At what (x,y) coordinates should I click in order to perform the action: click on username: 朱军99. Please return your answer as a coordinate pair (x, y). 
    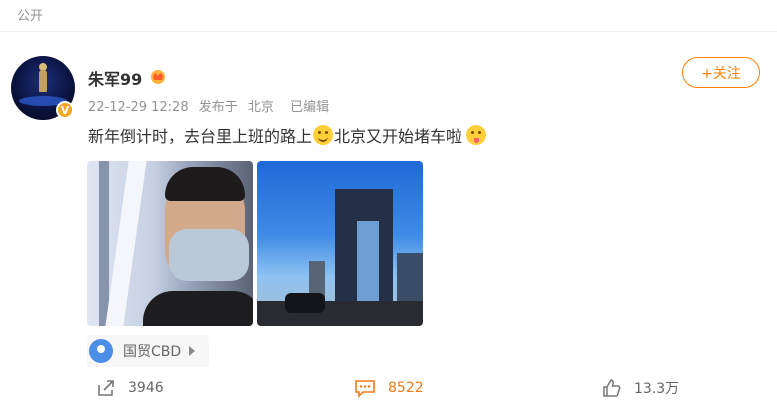
    Looking at the image, I should click on (115, 78).